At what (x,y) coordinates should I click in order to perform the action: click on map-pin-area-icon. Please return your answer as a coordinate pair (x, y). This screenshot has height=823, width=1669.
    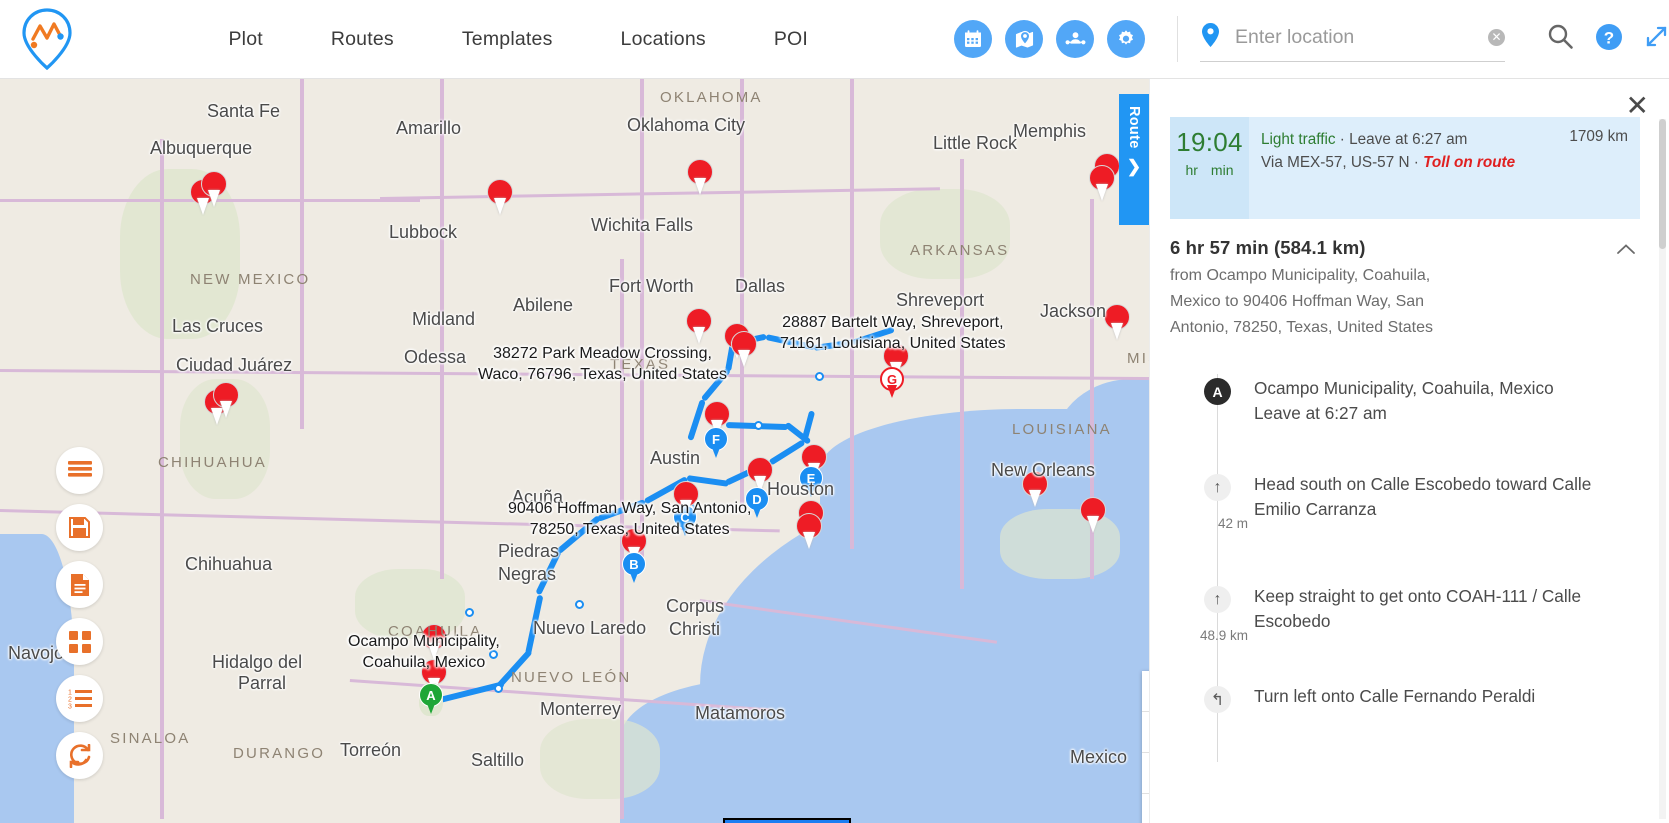
    Looking at the image, I should click on (1024, 39).